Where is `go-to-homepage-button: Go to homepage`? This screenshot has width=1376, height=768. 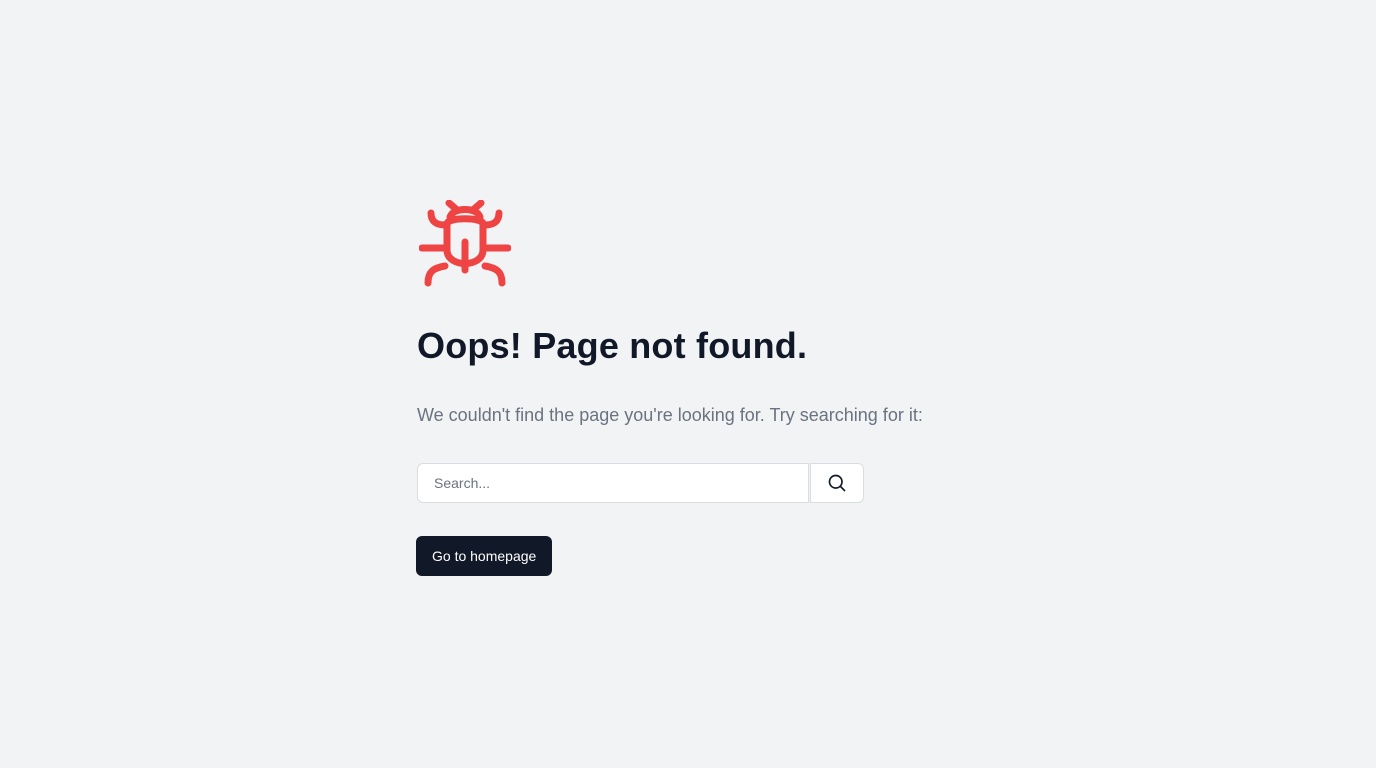
go-to-homepage-button: Go to homepage is located at coordinates (484, 556).